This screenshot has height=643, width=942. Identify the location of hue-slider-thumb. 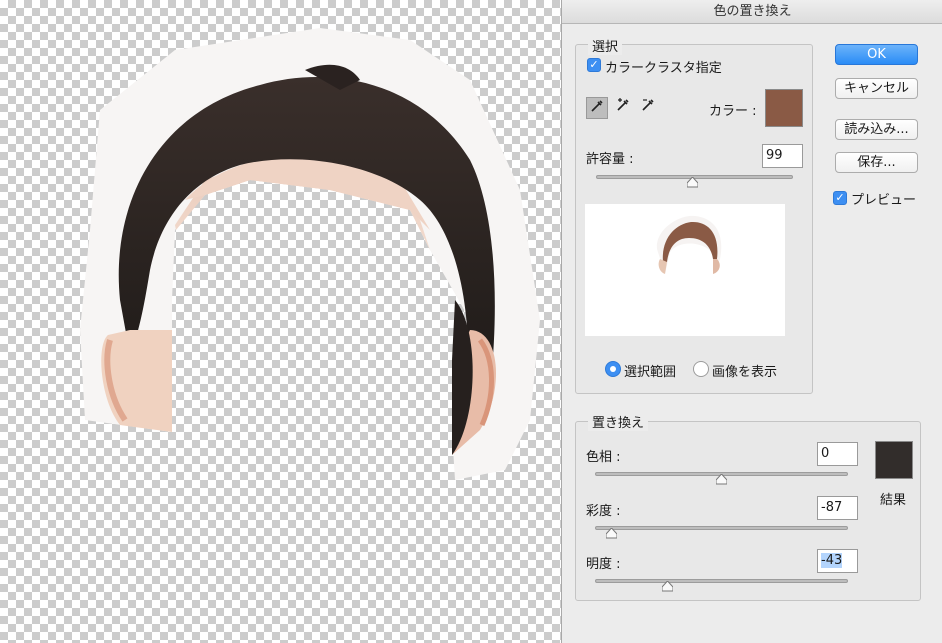
(721, 479).